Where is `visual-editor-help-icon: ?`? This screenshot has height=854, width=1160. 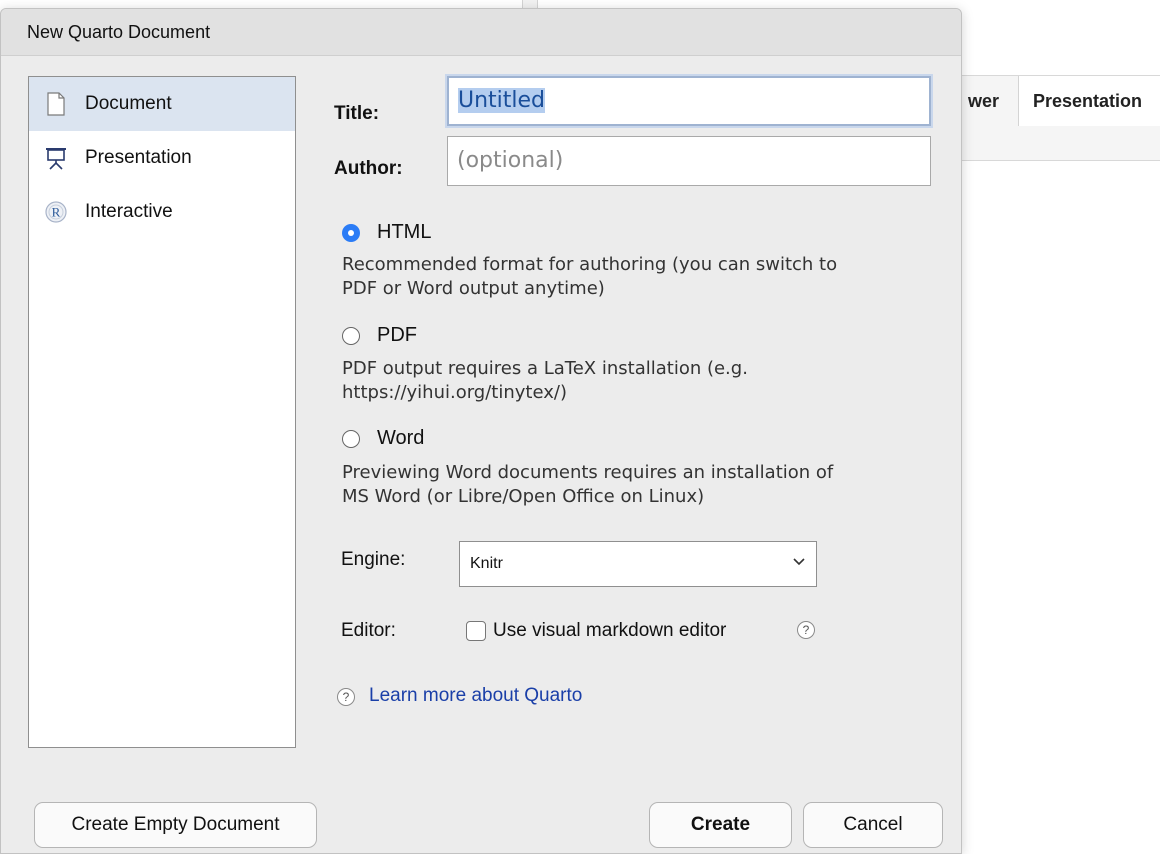 visual-editor-help-icon: ? is located at coordinates (806, 630).